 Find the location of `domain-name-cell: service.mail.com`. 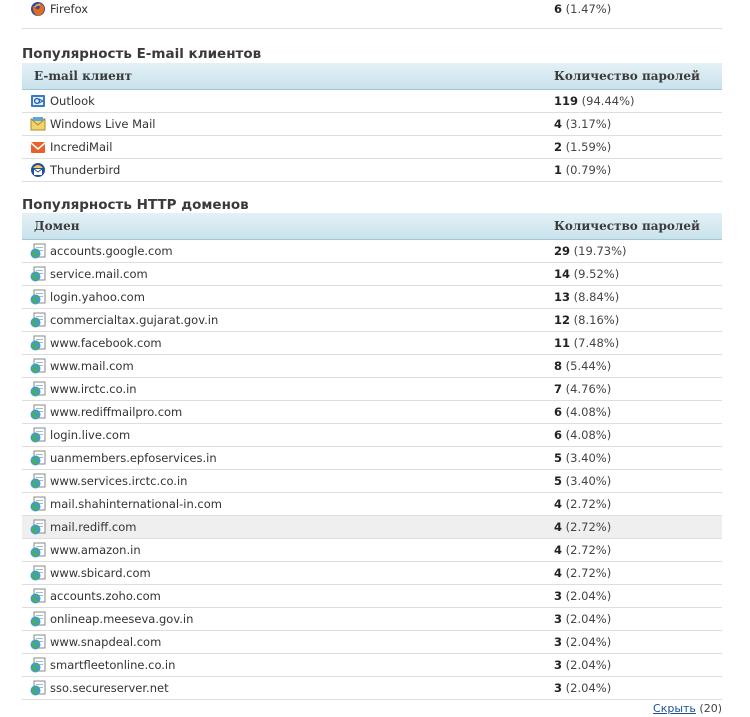

domain-name-cell: service.mail.com is located at coordinates (288, 274).